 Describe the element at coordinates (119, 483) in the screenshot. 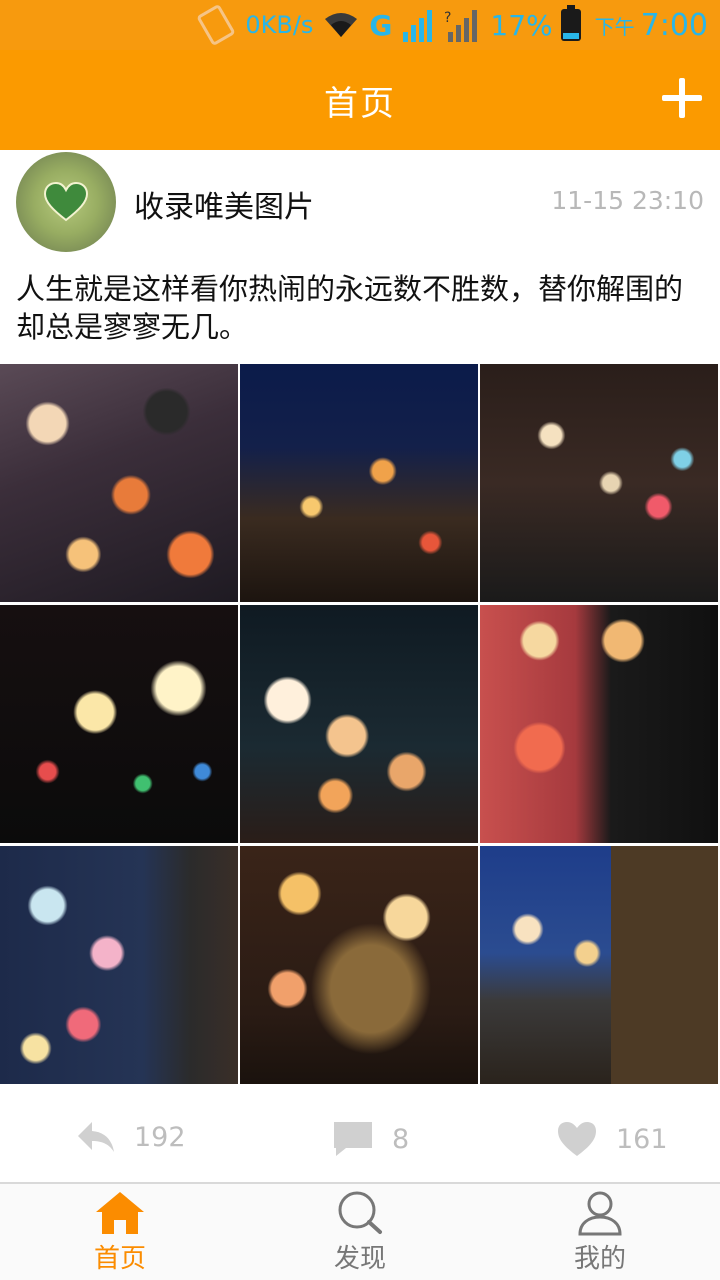

I see `photo-bokeh-traffic-light` at that location.